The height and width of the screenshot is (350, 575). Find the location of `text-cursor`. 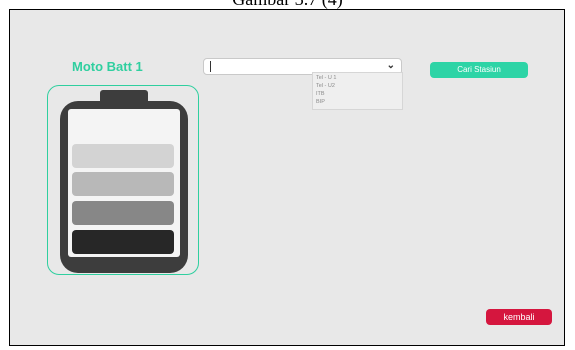

text-cursor is located at coordinates (210, 66).